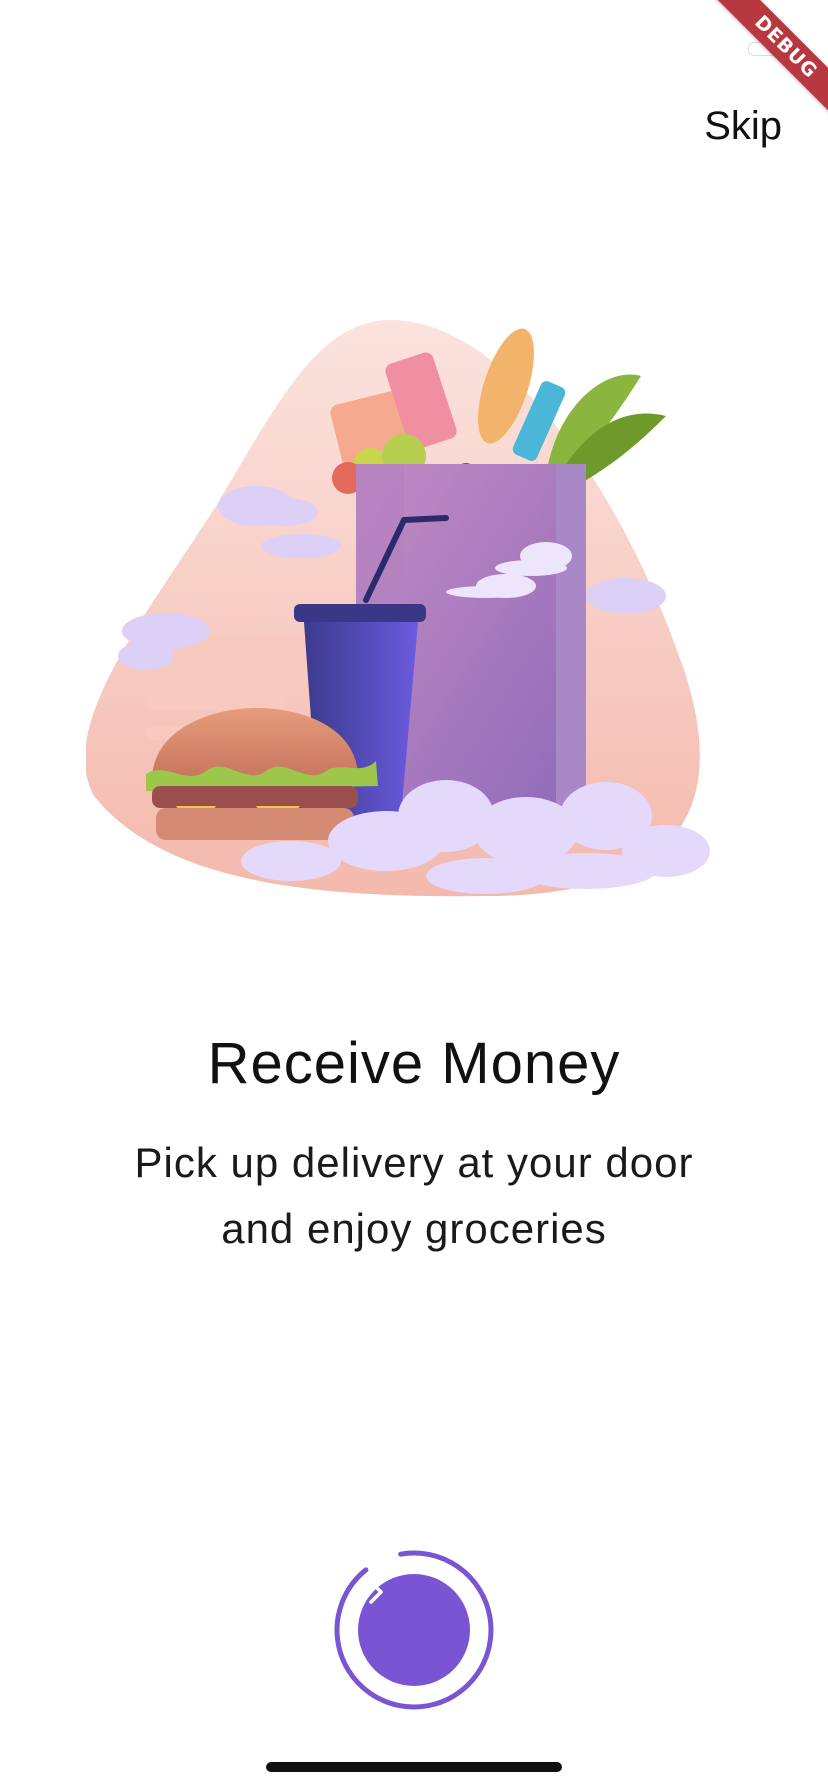 This screenshot has height=1792, width=828. I want to click on debug-banner: DEBUG, so click(768, 60).